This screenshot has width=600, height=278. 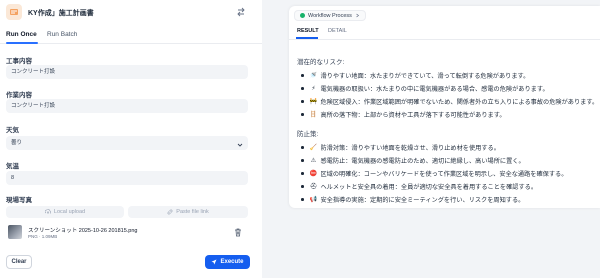 I want to click on field-label-task-content: 作業内容, so click(x=19, y=95).